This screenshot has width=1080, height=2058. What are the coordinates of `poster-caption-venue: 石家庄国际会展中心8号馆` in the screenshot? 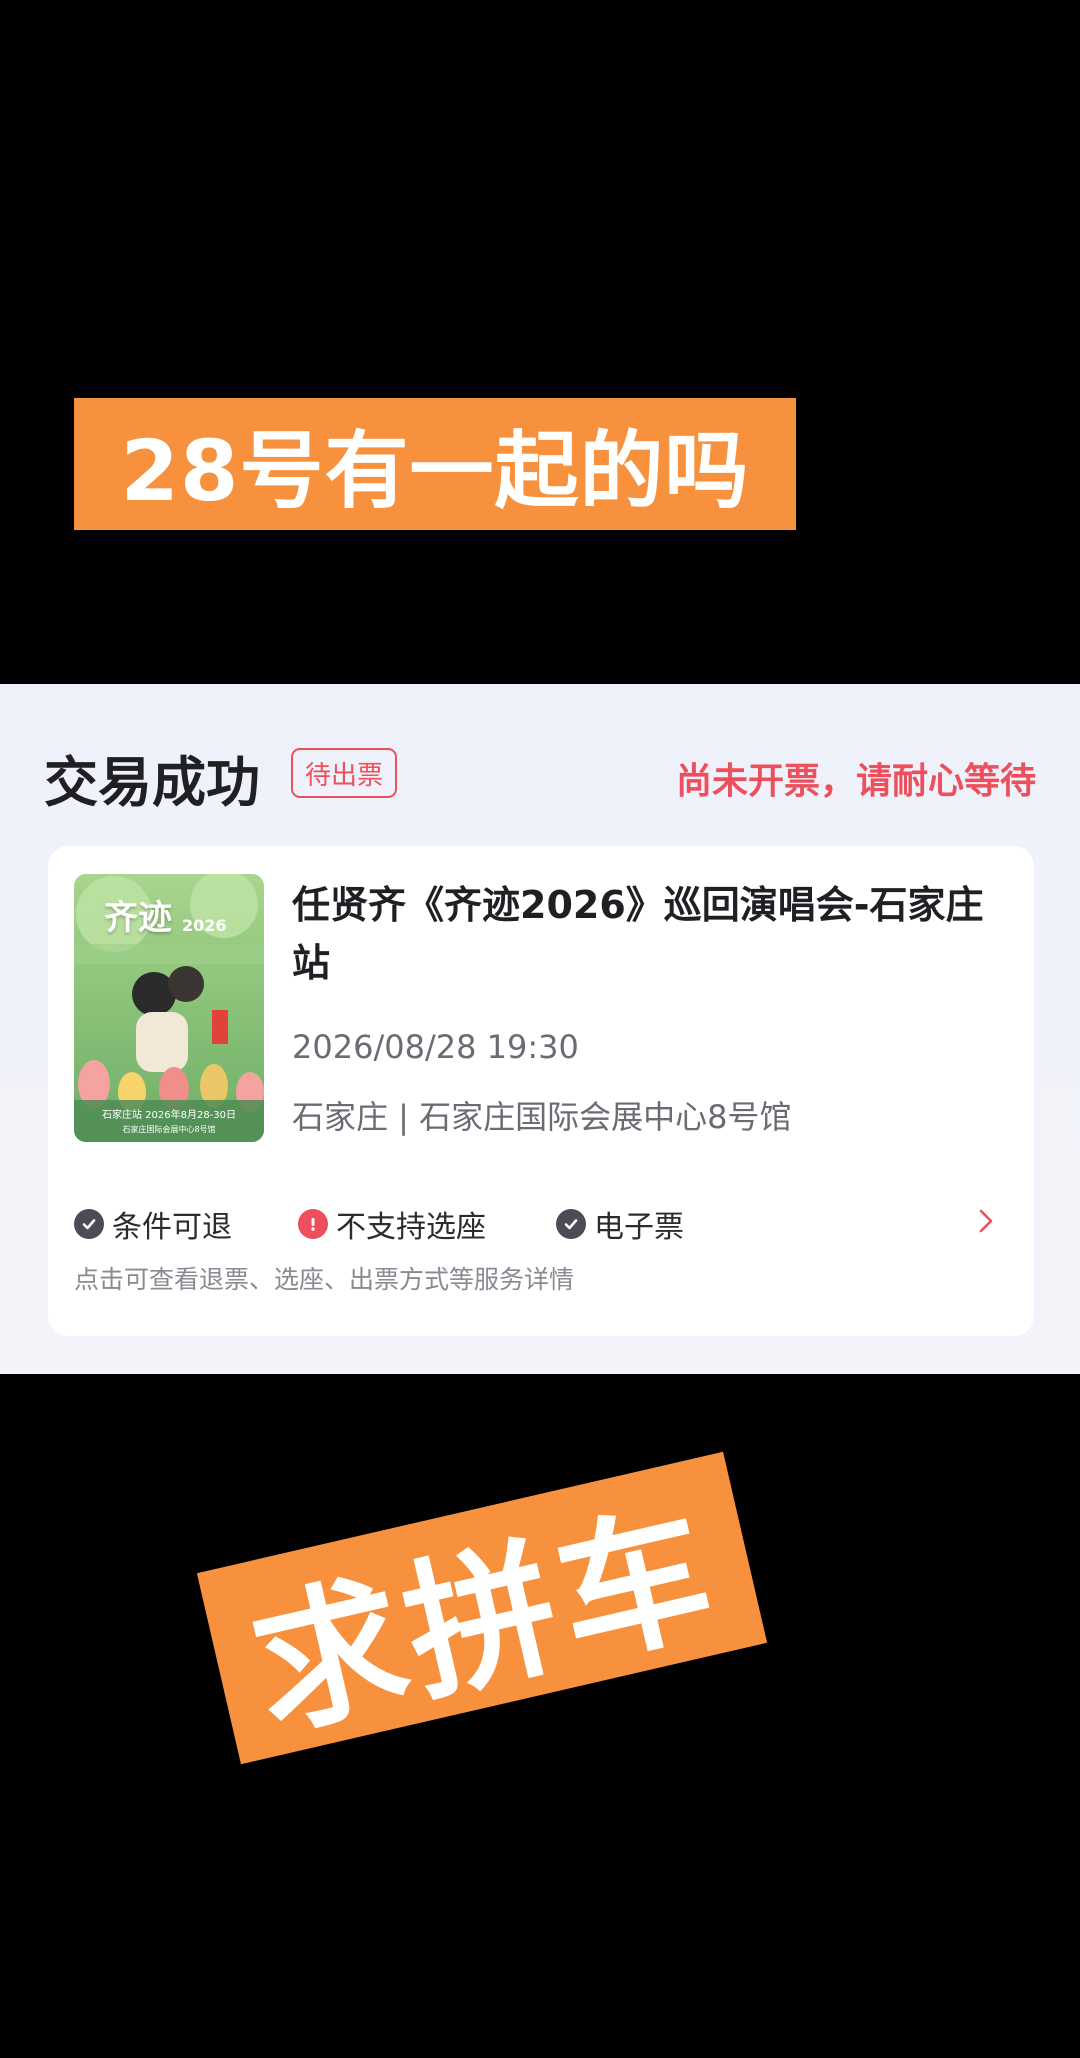 It's located at (169, 1129).